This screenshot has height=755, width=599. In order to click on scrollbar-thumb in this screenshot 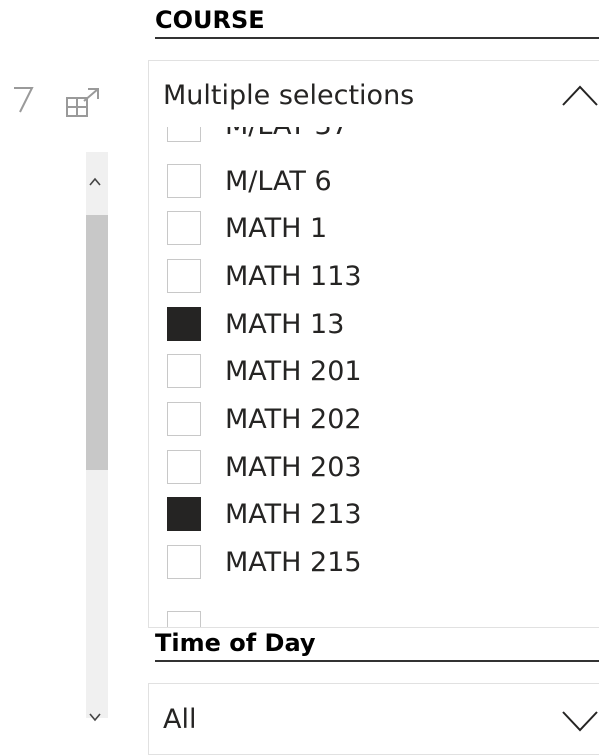, I will do `click(97, 342)`.